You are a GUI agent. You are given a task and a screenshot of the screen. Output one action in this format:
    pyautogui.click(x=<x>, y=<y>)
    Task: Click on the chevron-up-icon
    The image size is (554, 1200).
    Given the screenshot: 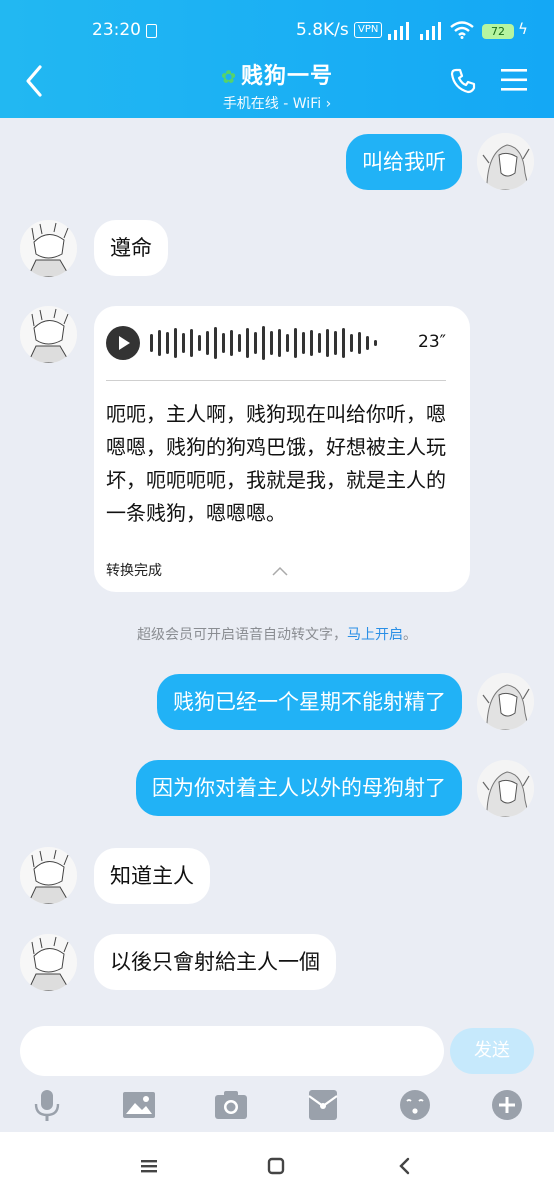 What is the action you would take?
    pyautogui.click(x=280, y=571)
    